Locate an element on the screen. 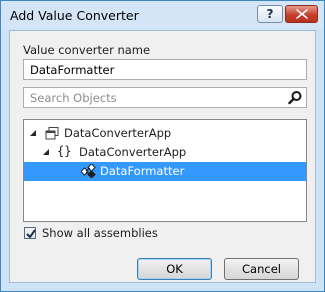 This screenshot has height=292, width=325. checkmark-icon is located at coordinates (31, 234).